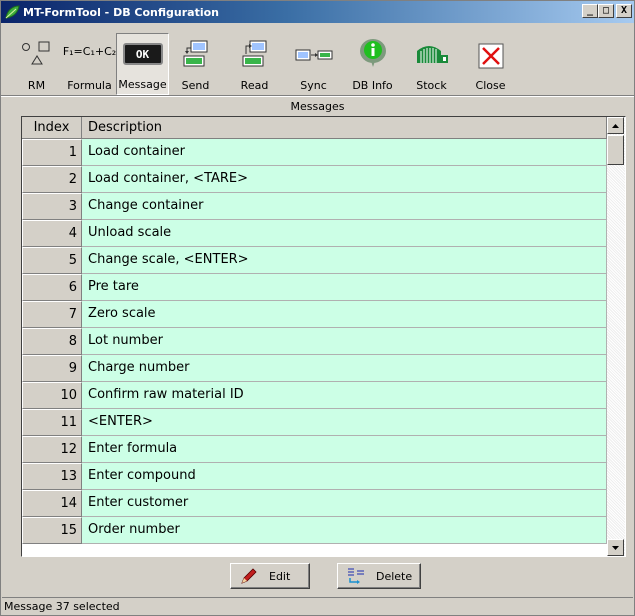 The width and height of the screenshot is (635, 616). I want to click on window-close-button: X, so click(624, 11).